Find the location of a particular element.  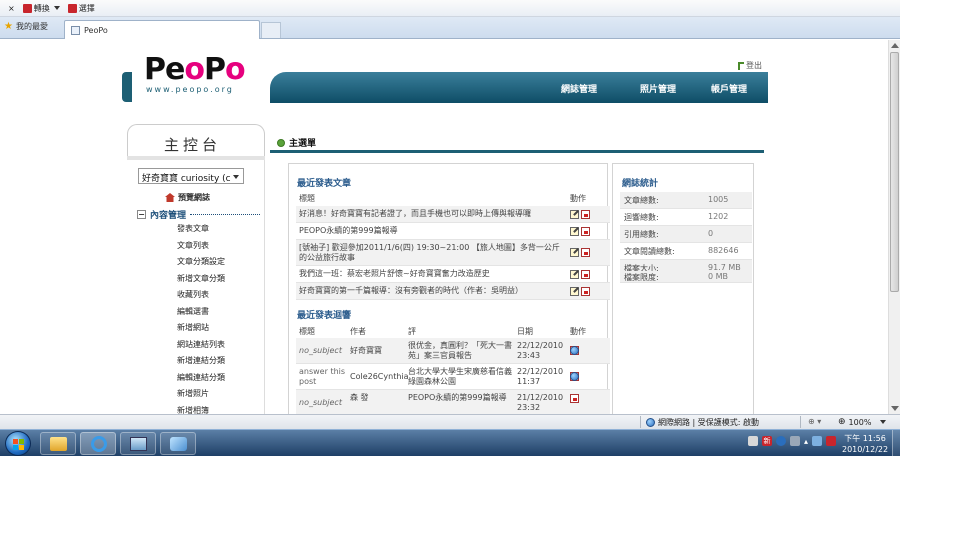

taskbar-clock: 下午 11:56 2010/12/22 is located at coordinates (865, 444).